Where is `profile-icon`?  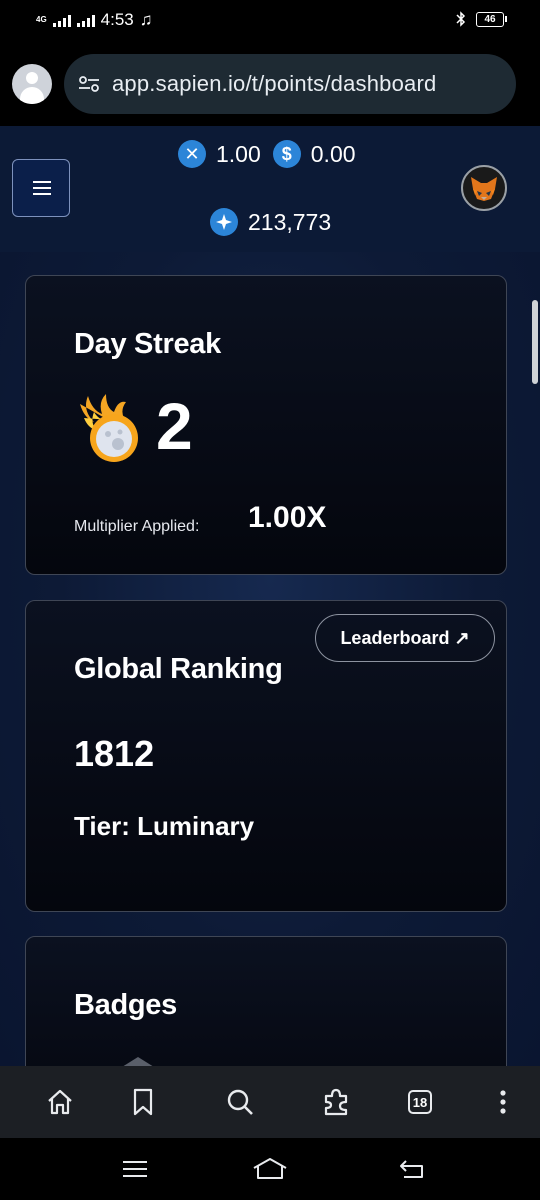 profile-icon is located at coordinates (32, 84).